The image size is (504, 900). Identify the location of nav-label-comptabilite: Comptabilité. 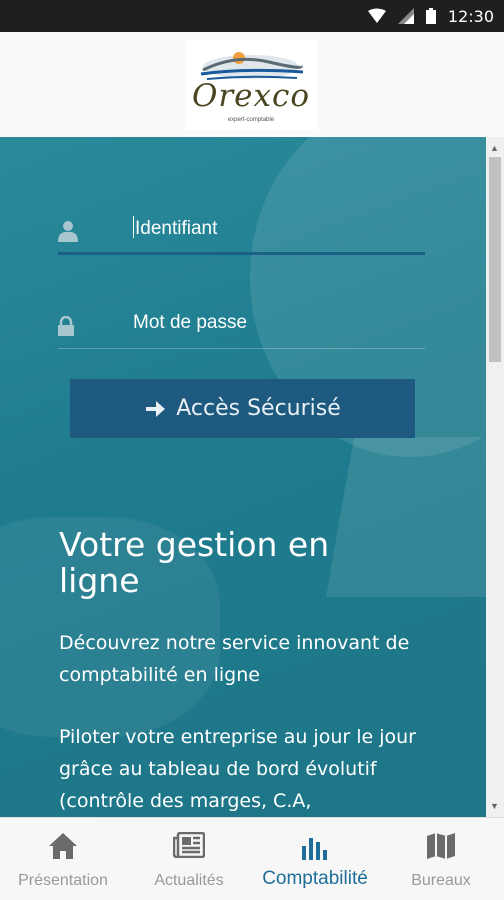
(315, 878).